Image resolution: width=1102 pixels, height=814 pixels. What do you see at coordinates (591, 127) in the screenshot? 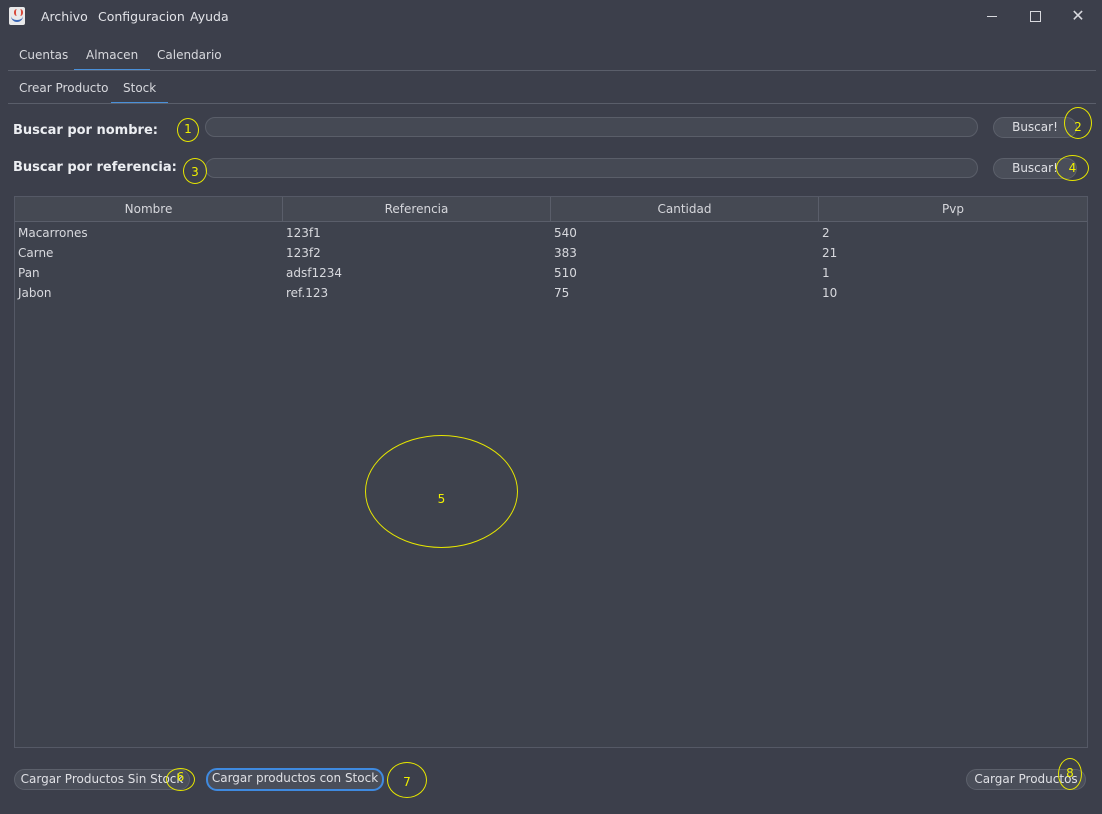
I see `search-name-input` at bounding box center [591, 127].